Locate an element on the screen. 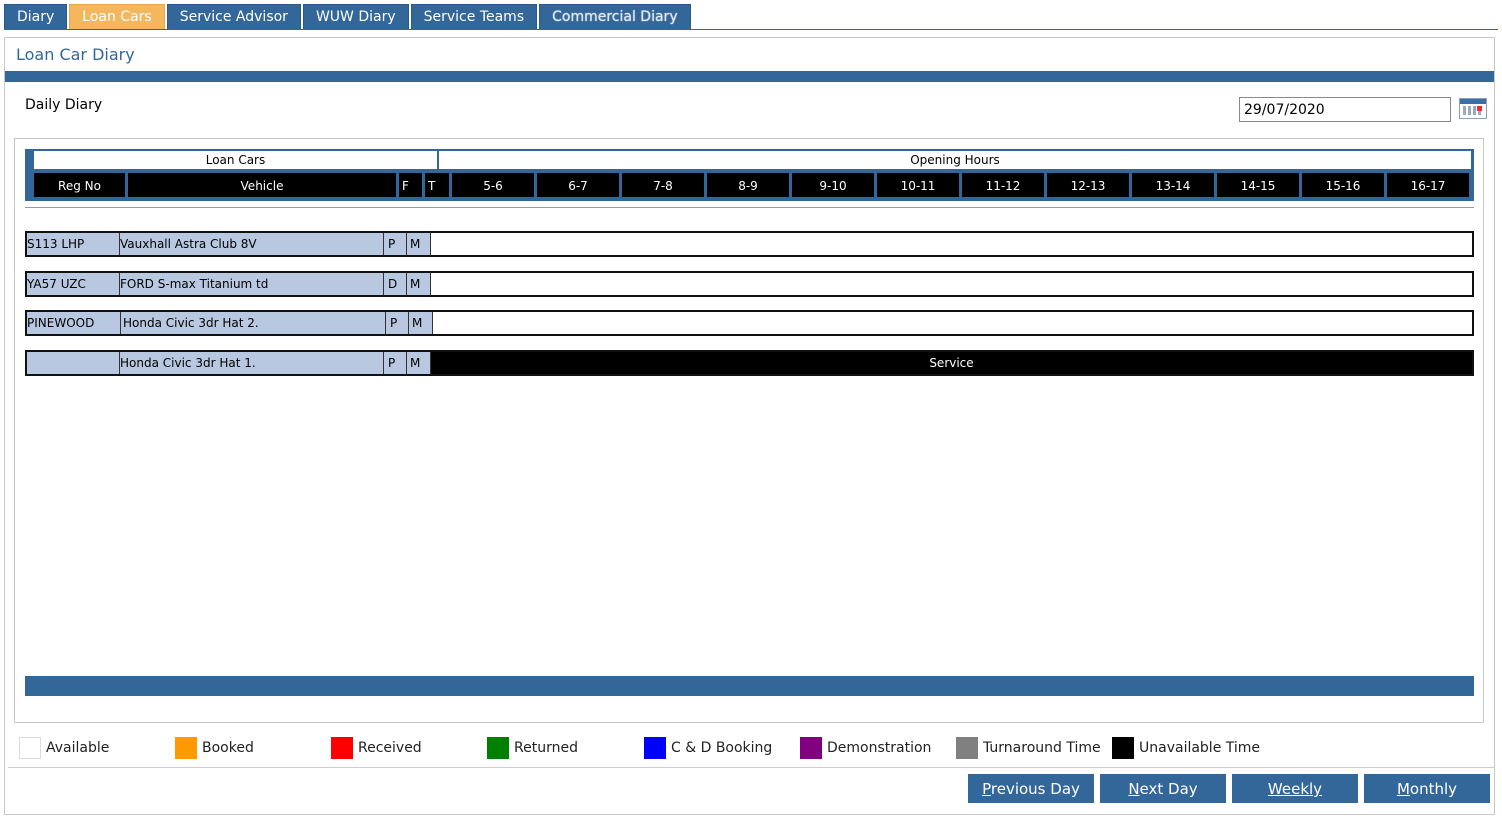 Image resolution: width=1502 pixels, height=820 pixels. legend-available: Available is located at coordinates (64, 748).